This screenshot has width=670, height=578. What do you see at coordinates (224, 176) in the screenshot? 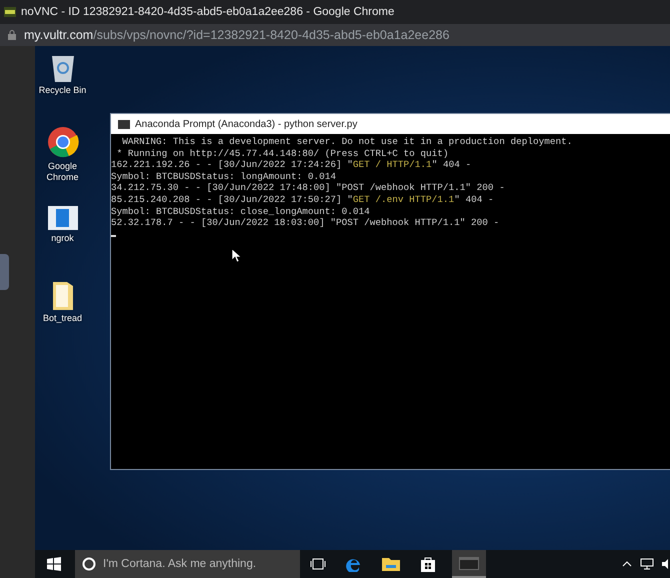
I see `console-line: Symbol: BTCBUSDStatus: longAmount: 0.014` at bounding box center [224, 176].